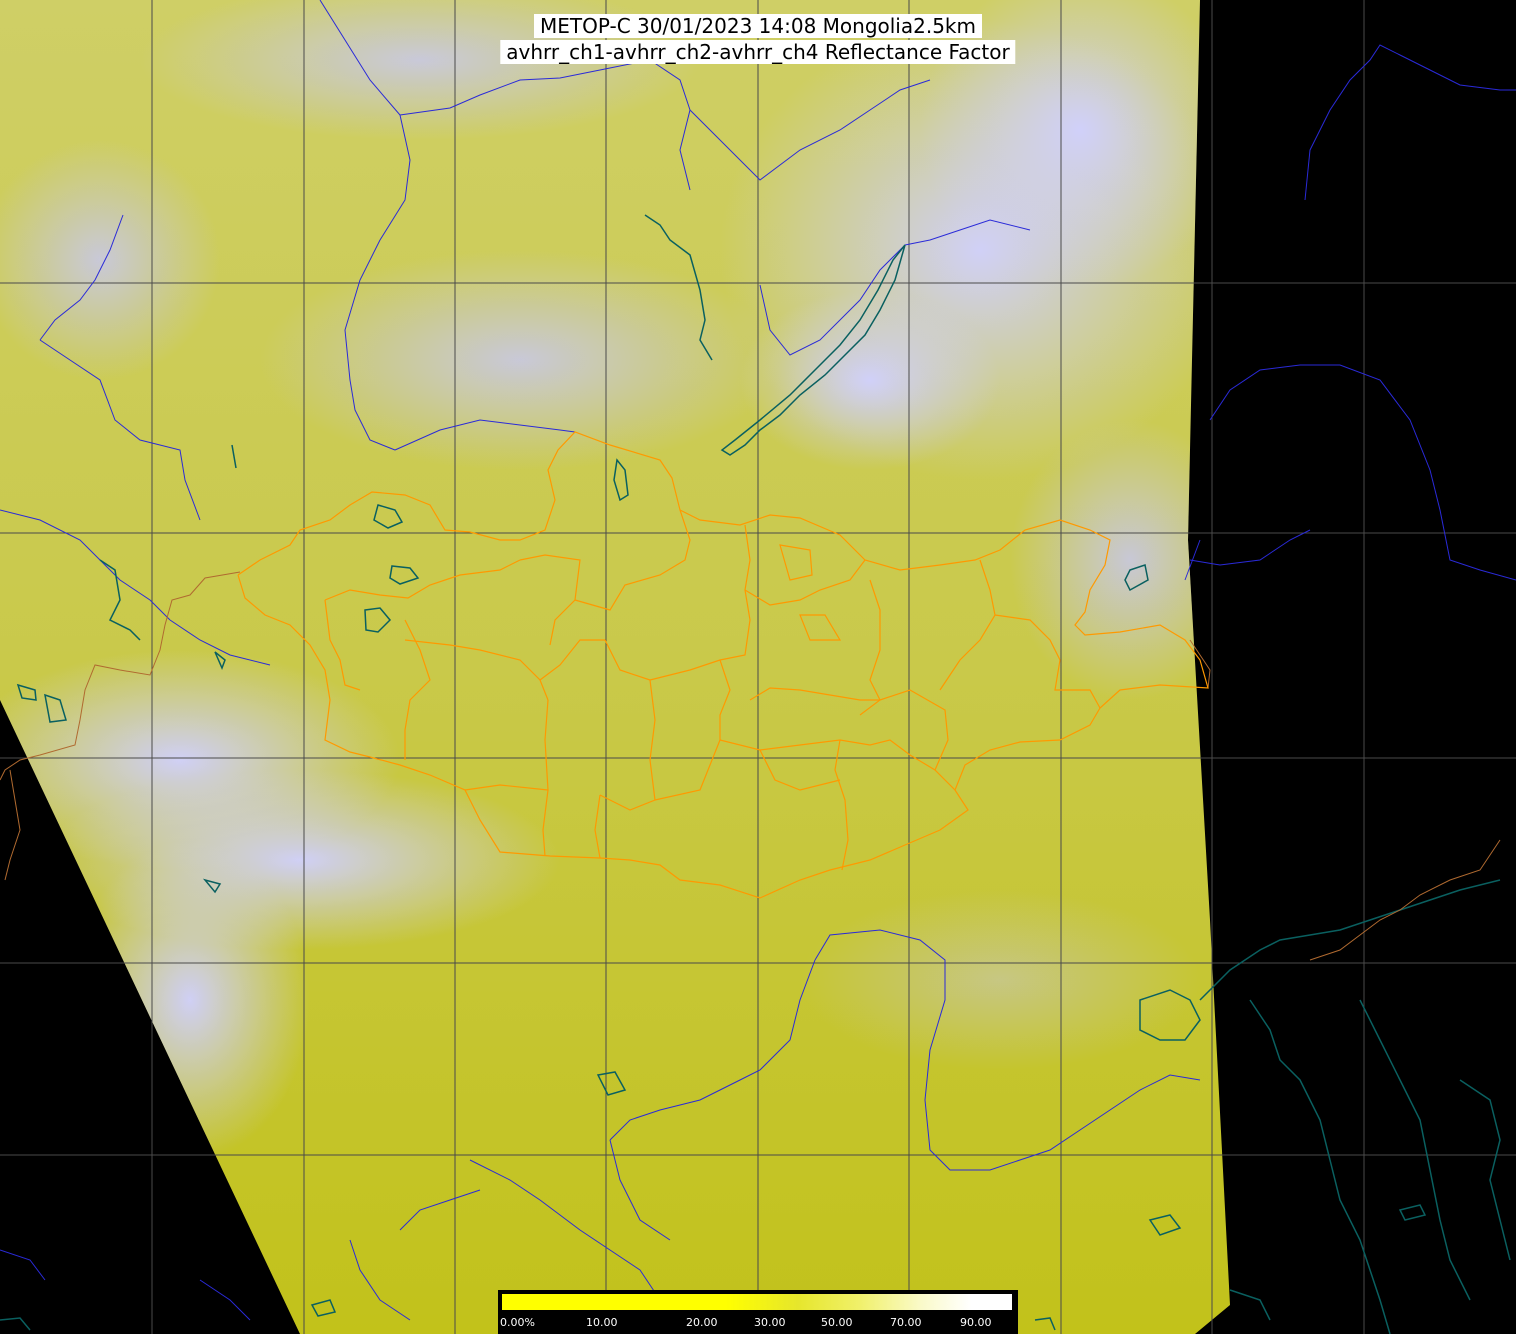 The width and height of the screenshot is (1516, 1334). I want to click on colorbar-tick: 0.00%, so click(517, 1322).